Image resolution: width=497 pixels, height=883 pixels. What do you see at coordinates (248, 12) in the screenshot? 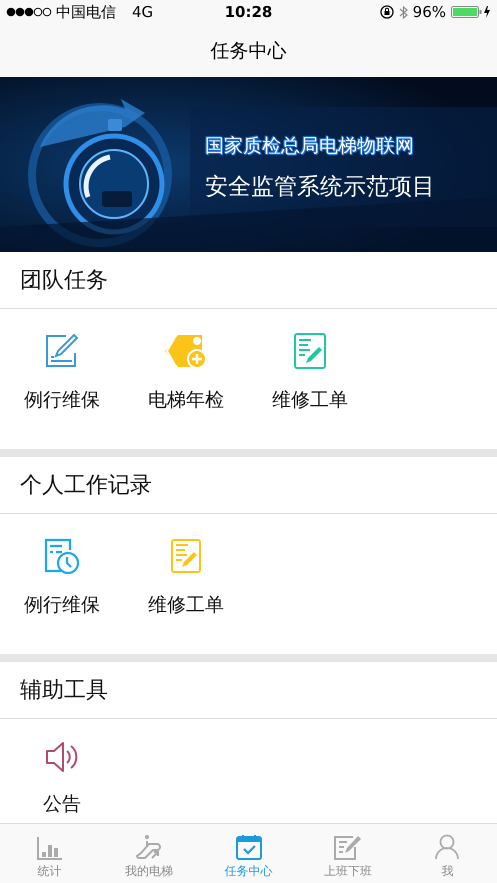
I see `clock-time: 10:28` at bounding box center [248, 12].